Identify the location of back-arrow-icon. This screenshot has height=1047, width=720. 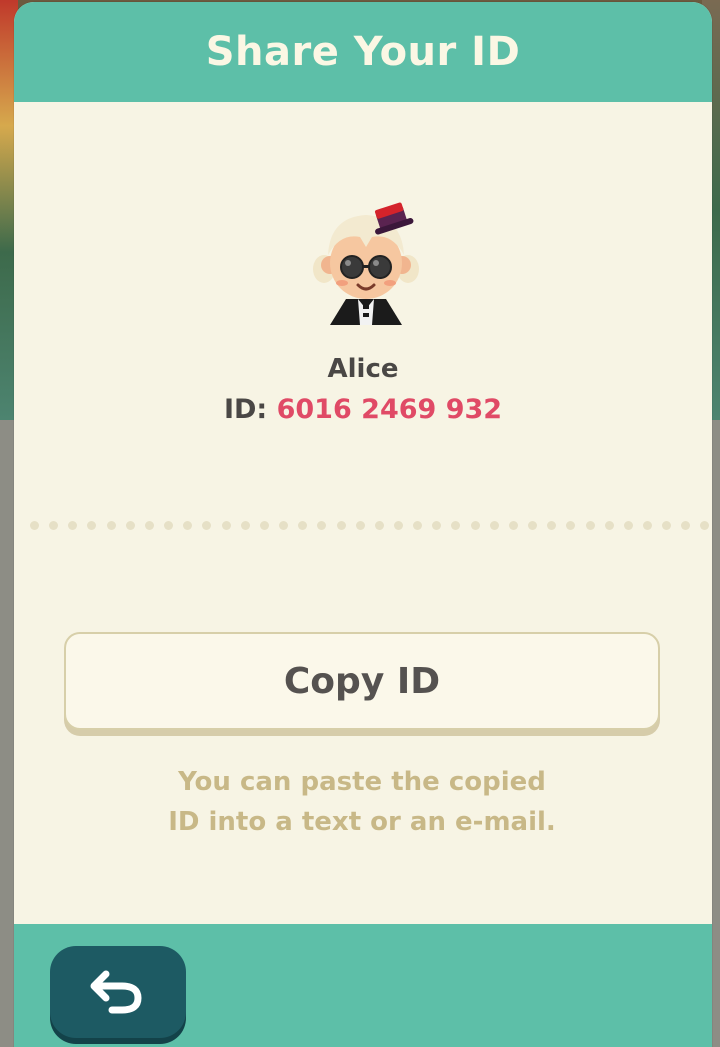
(118, 992).